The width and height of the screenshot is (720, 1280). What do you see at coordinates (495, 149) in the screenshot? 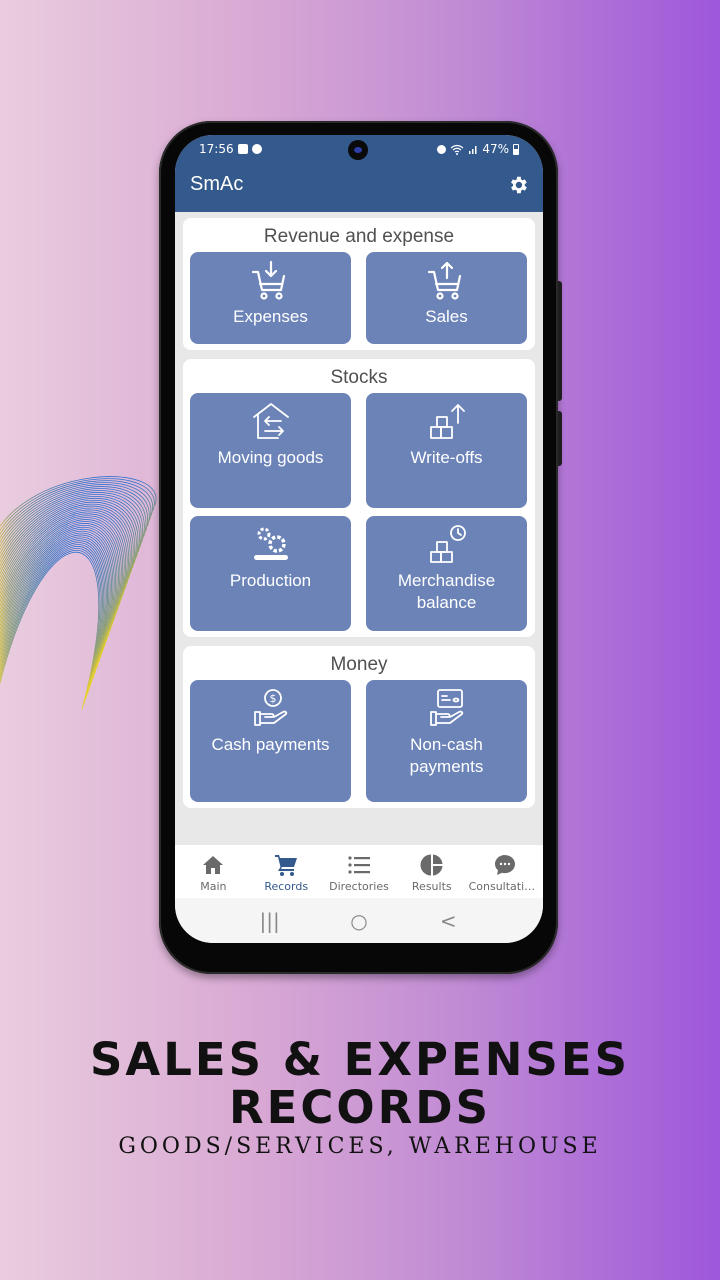
I see `battery-percent: 47%` at bounding box center [495, 149].